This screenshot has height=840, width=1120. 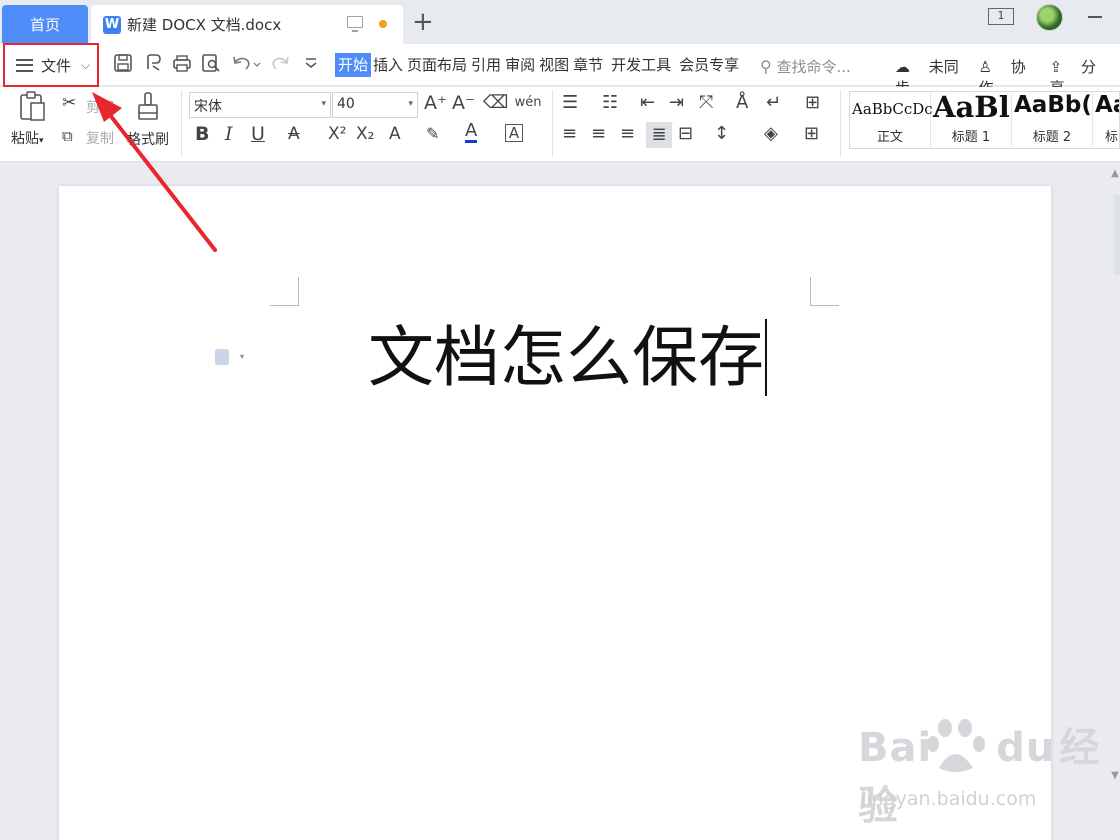 I want to click on text-effect-icon: A, so click(x=395, y=134).